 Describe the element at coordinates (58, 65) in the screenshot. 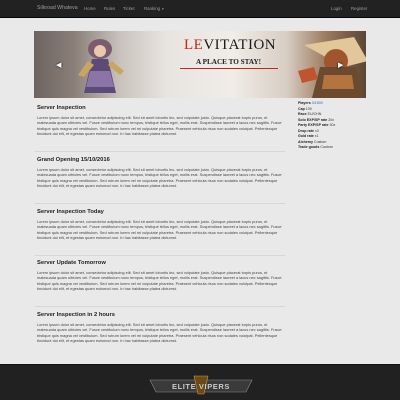

I see `carousel-prev-icon: ◀` at that location.